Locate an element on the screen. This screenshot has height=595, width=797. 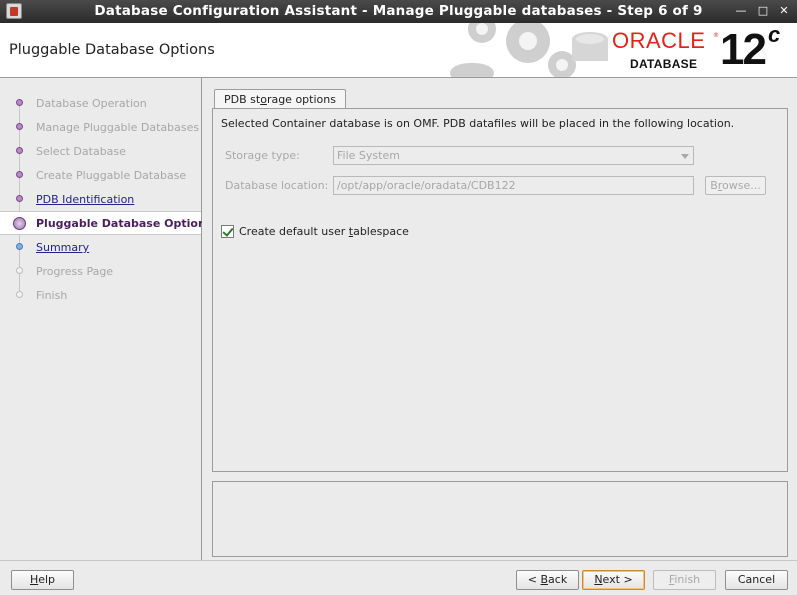
tab-label-end: rage options is located at coordinates (301, 99).